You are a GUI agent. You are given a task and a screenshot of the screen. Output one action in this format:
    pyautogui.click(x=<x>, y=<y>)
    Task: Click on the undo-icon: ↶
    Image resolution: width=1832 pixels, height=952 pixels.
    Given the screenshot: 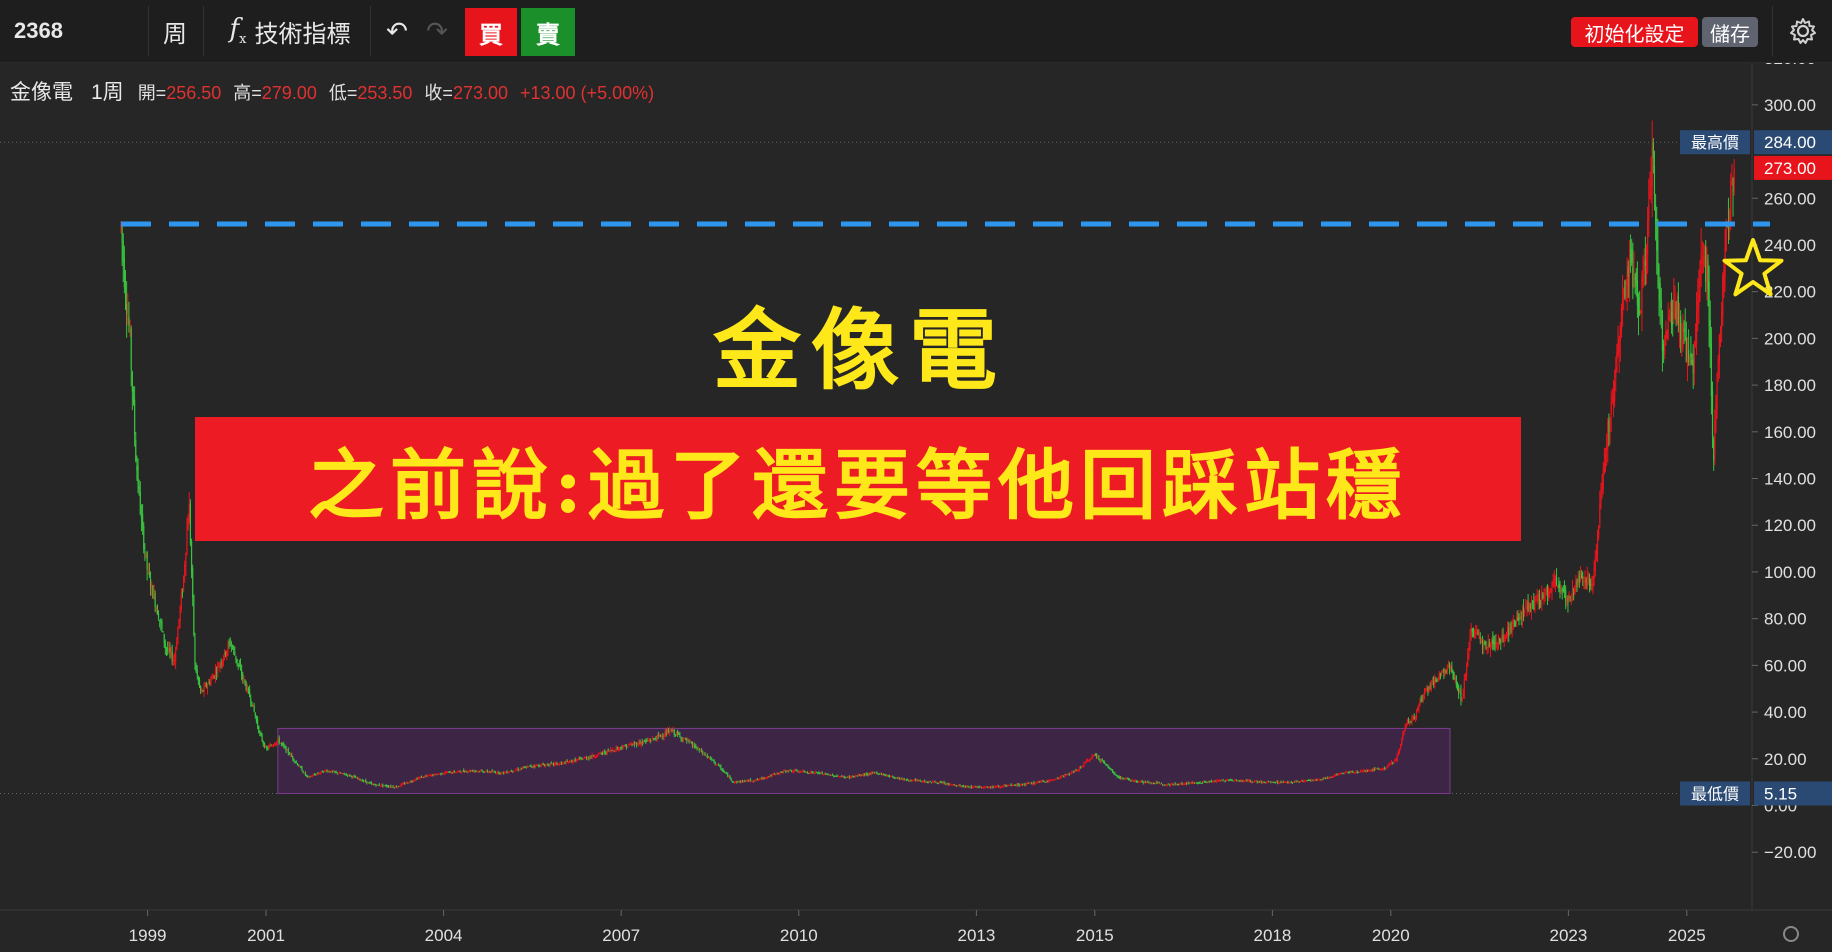 What is the action you would take?
    pyautogui.click(x=397, y=31)
    